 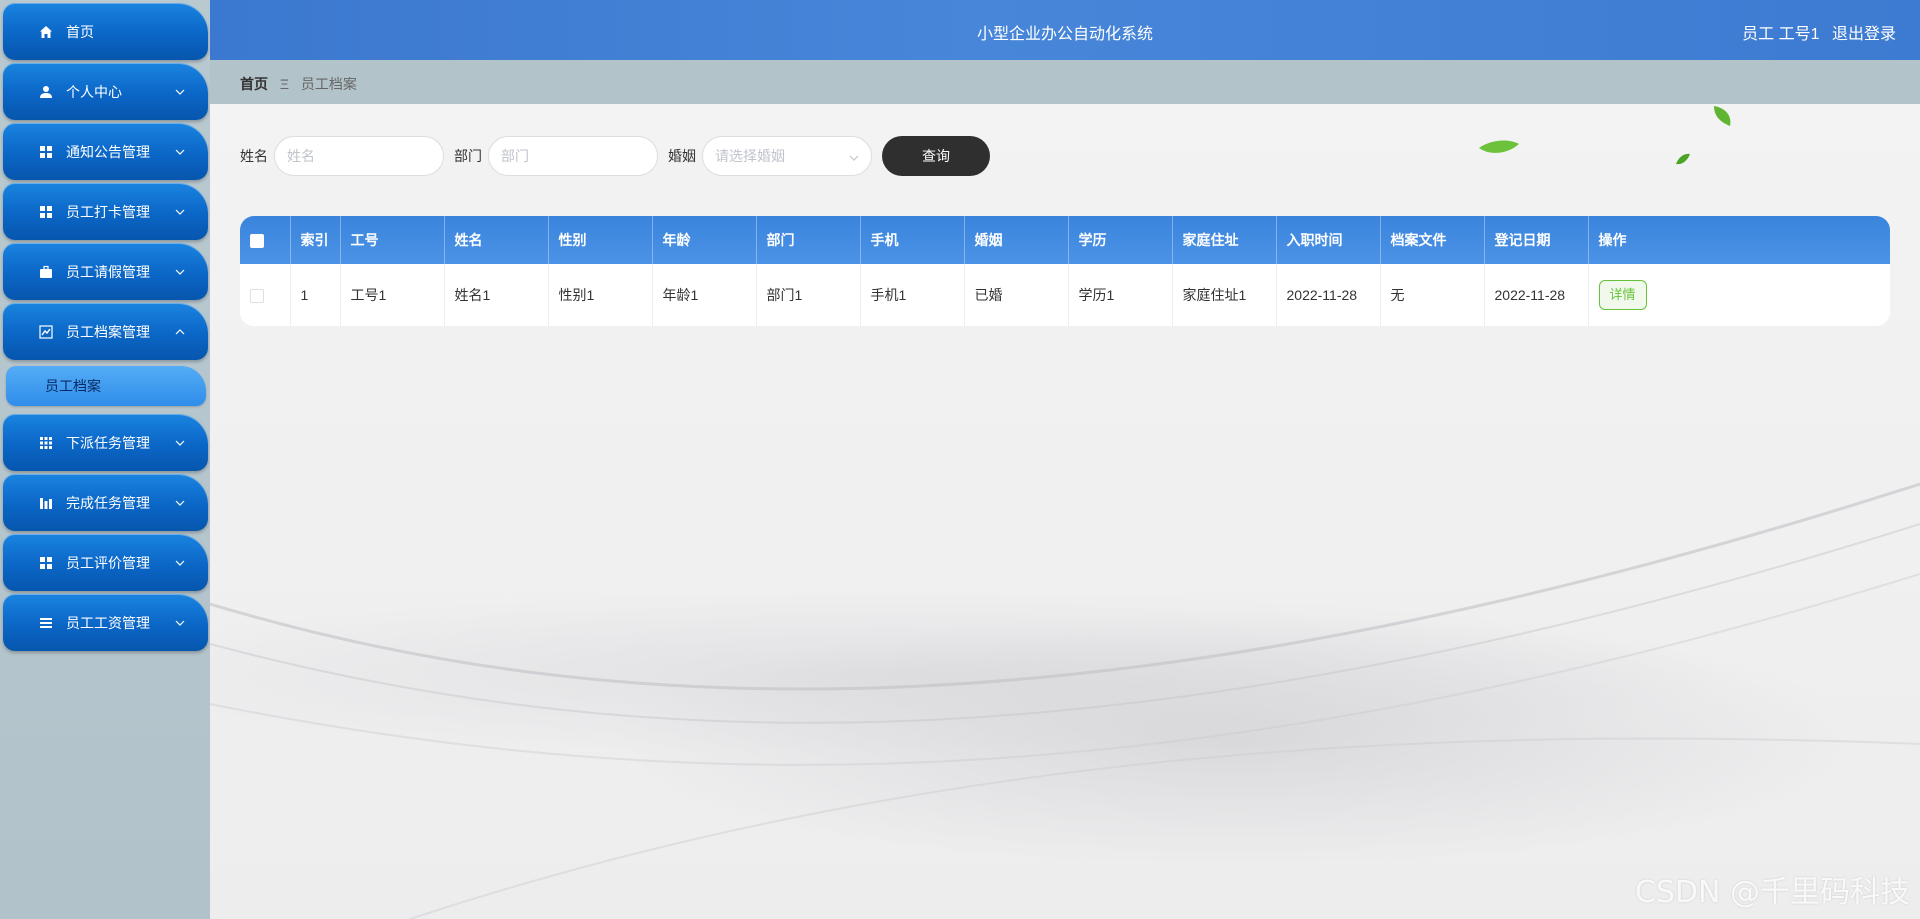 I want to click on column-header: 姓名, so click(x=496, y=240).